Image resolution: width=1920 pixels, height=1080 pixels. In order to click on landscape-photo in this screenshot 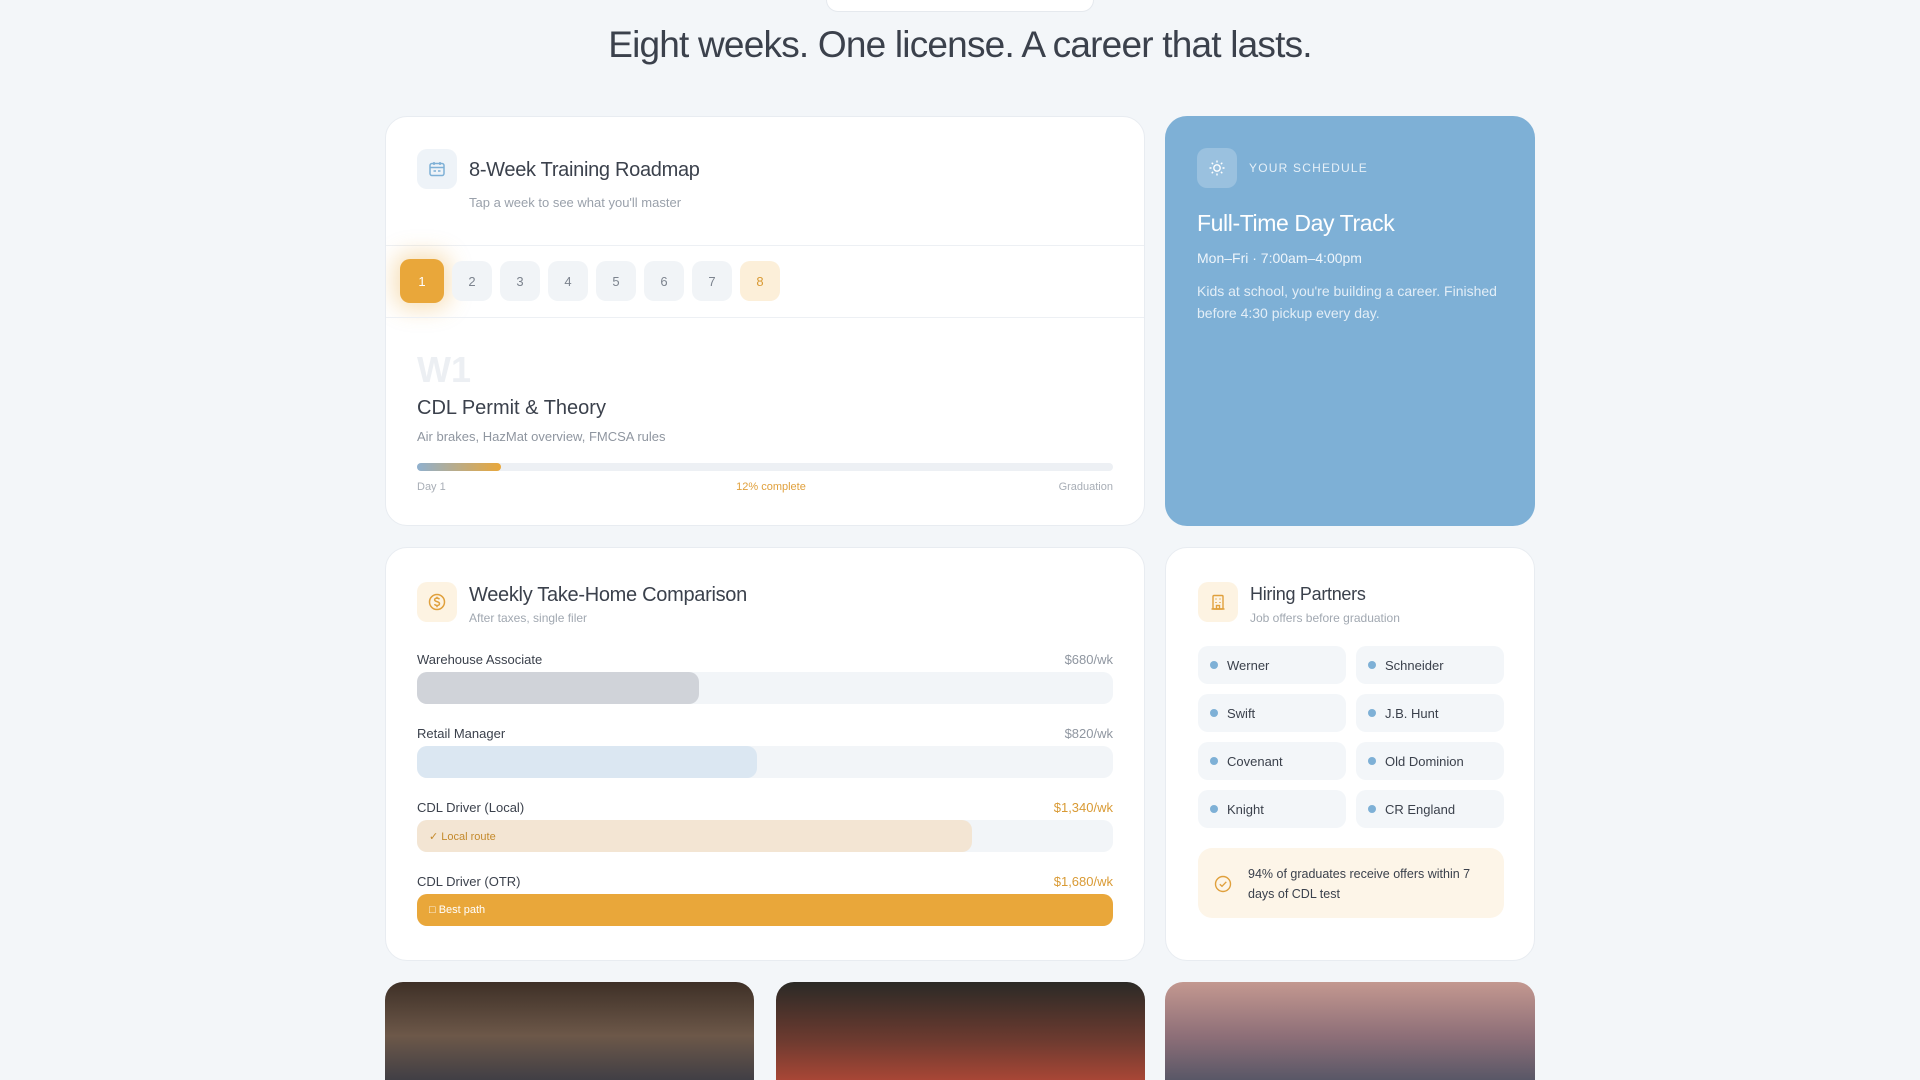, I will do `click(1350, 1031)`.